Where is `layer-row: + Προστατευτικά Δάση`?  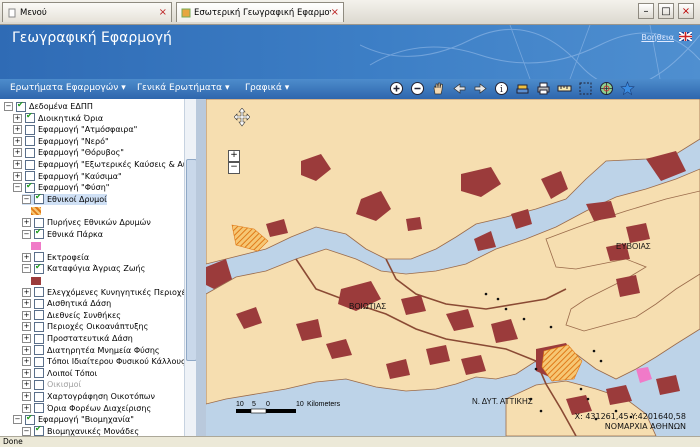
layer-row: + Προστατευτικά Δάση is located at coordinates (77, 338).